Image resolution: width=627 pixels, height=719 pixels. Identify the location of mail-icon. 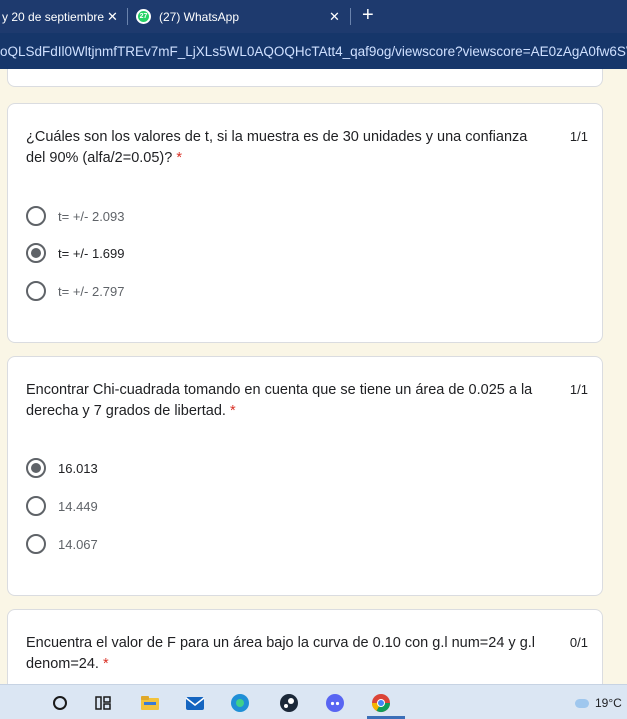
(195, 703).